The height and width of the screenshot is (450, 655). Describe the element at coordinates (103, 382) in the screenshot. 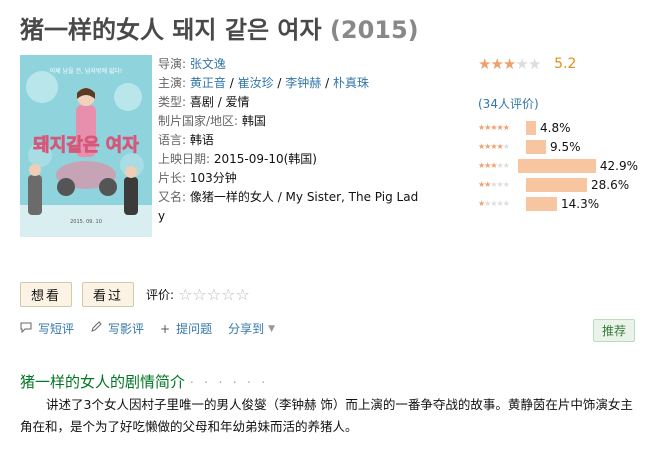

I see `synopsis-title-text: 猪一样的女人的剧情简介` at that location.